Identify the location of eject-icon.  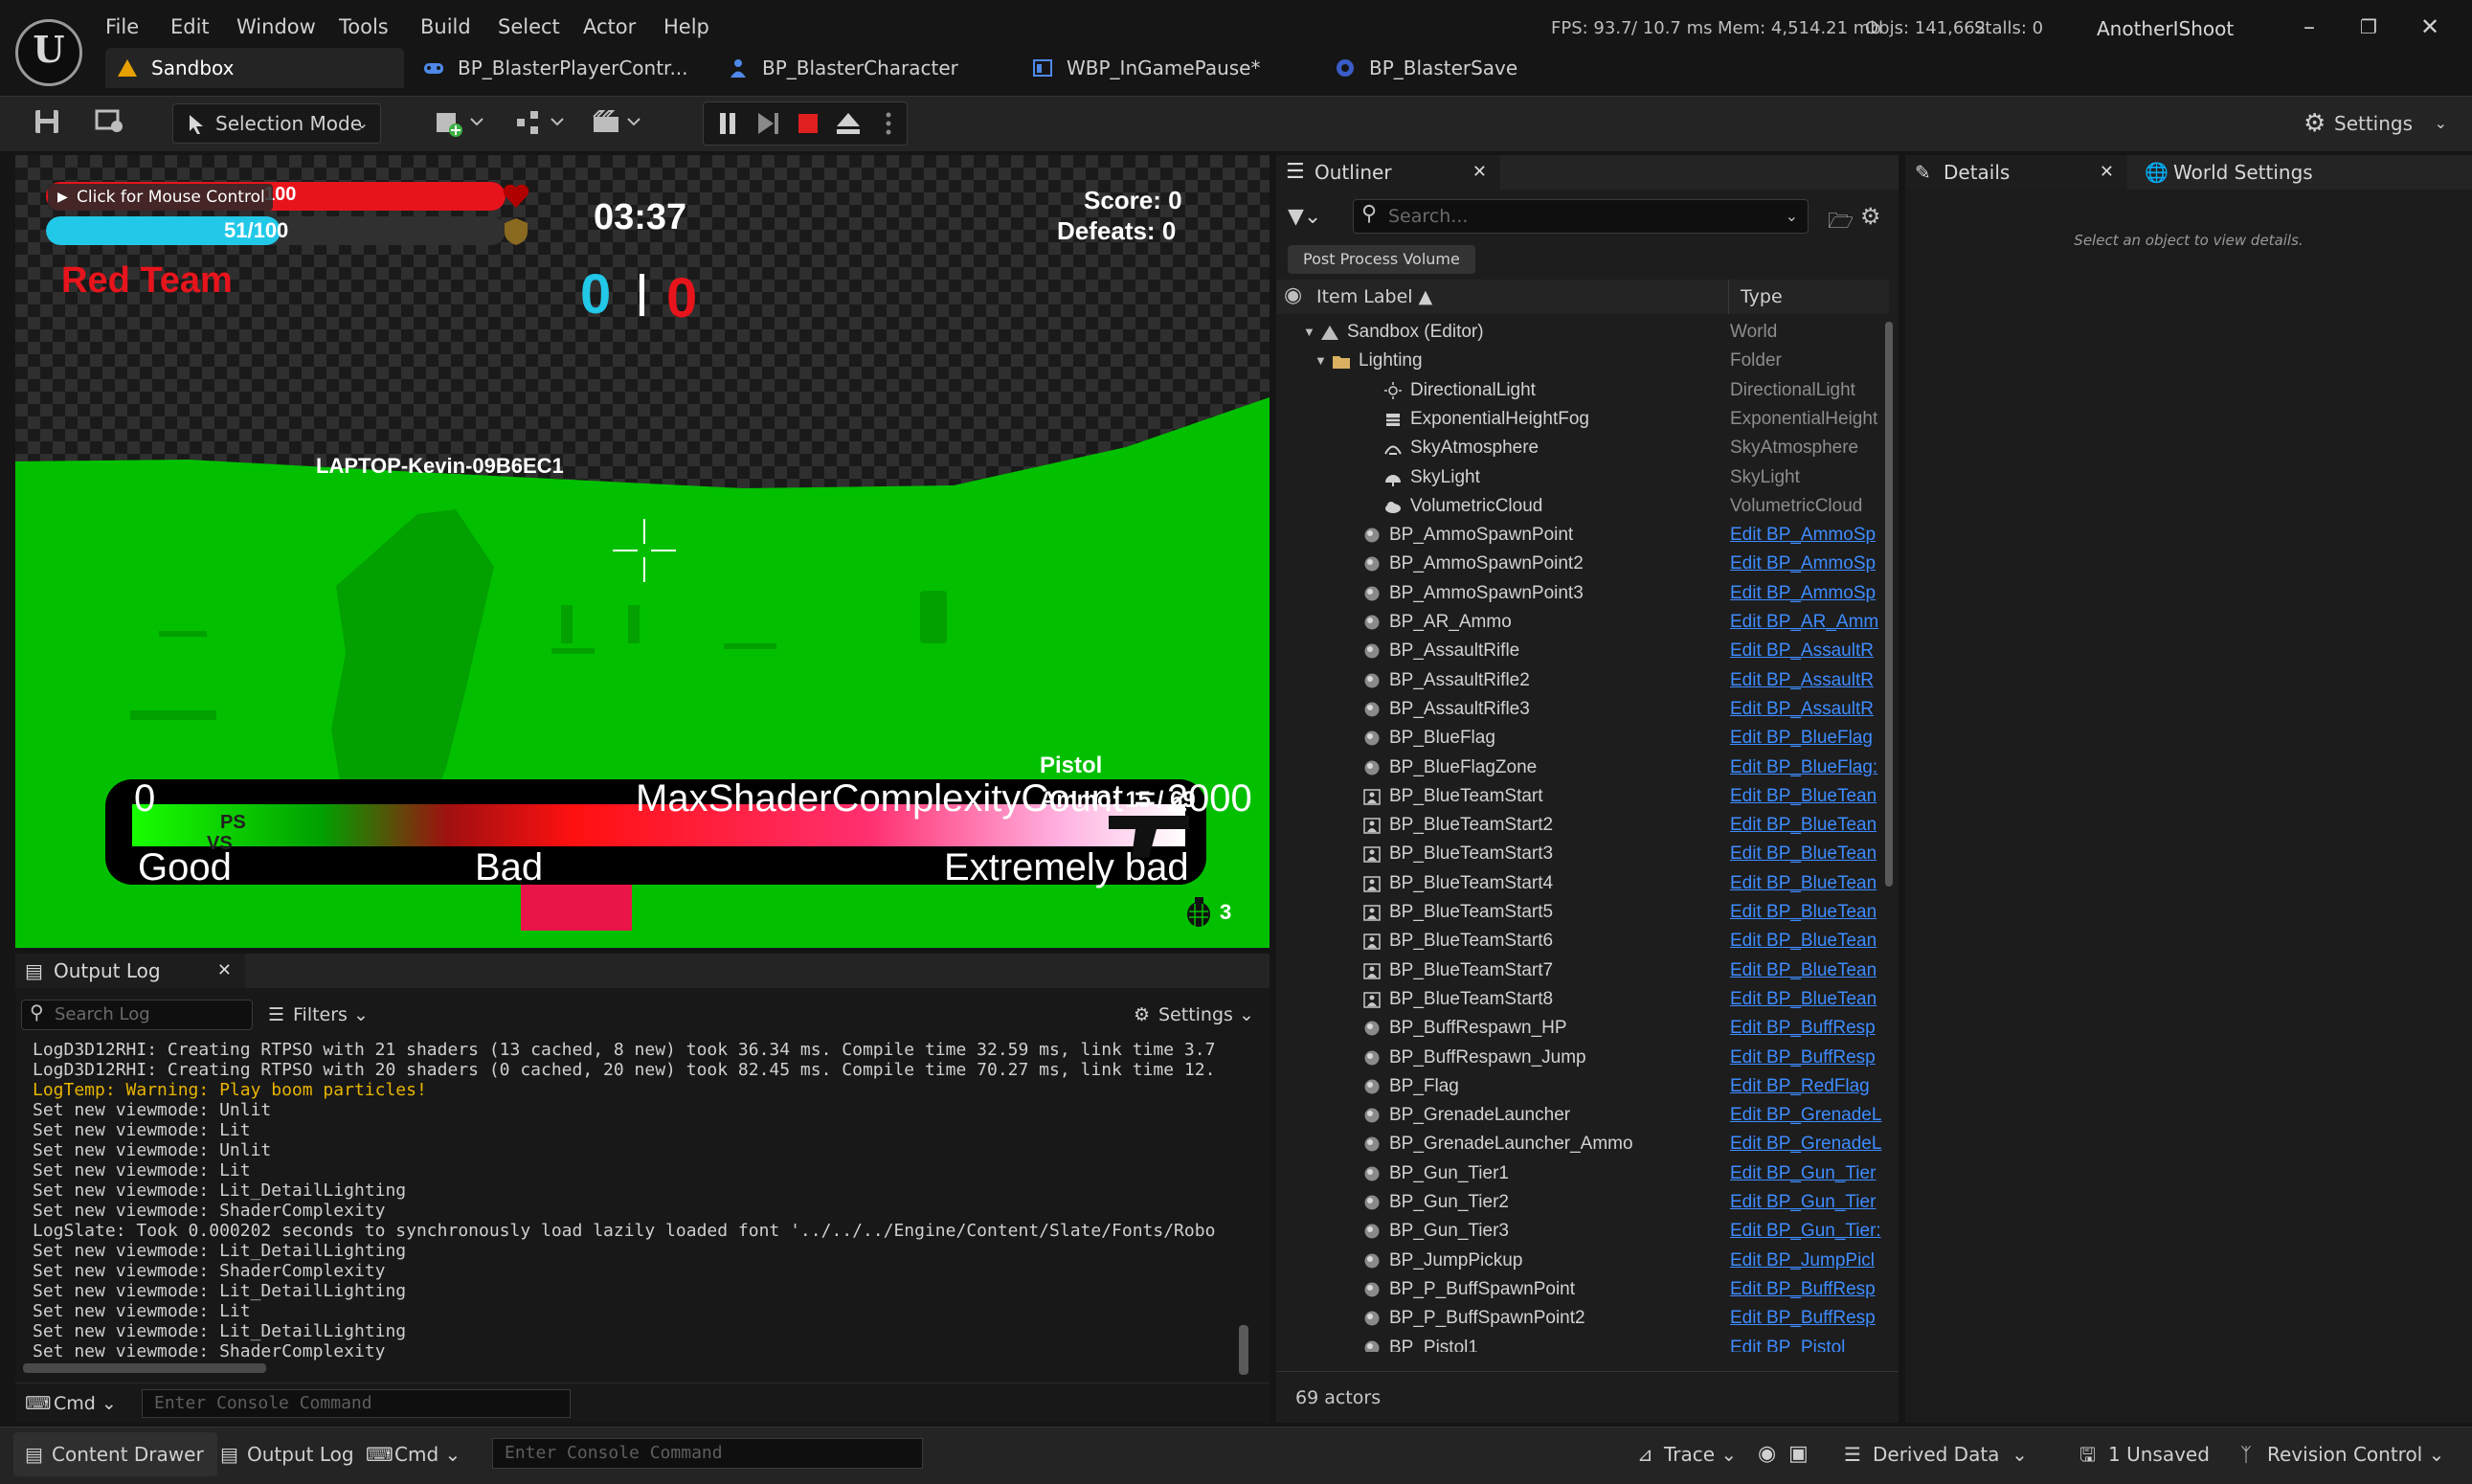
(848, 123).